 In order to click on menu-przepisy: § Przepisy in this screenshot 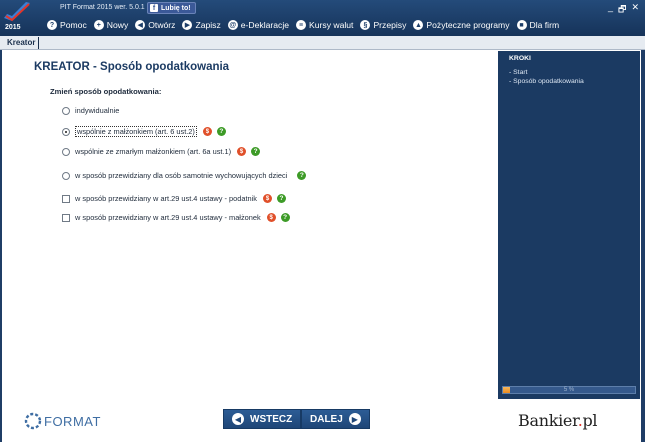, I will do `click(383, 25)`.